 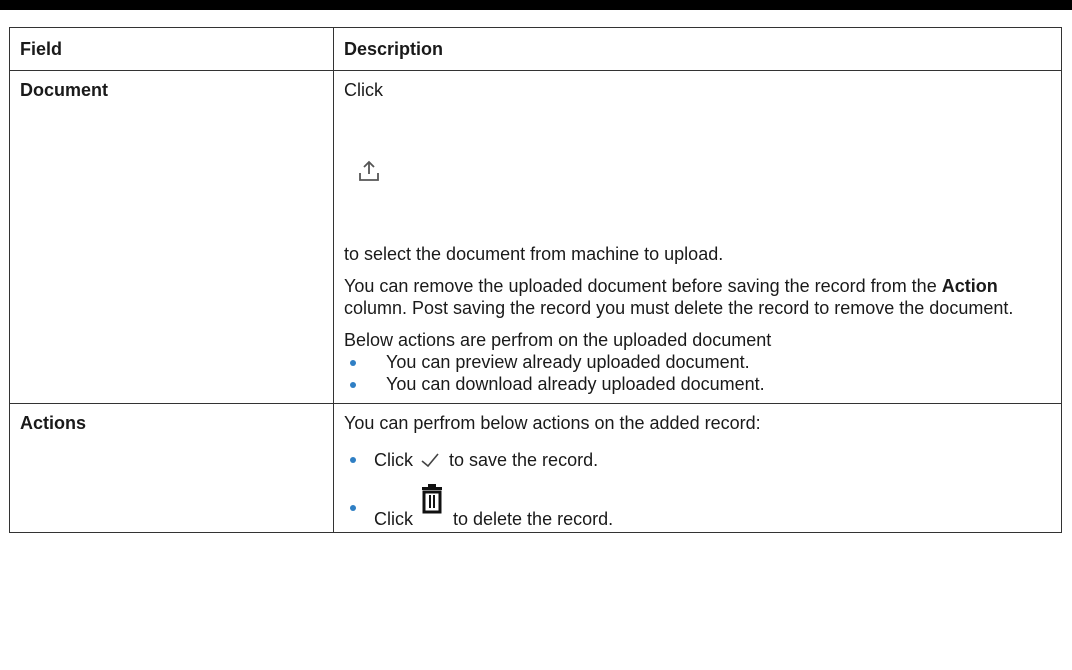 I want to click on delete-action-text: to delete the record., so click(x=533, y=519).